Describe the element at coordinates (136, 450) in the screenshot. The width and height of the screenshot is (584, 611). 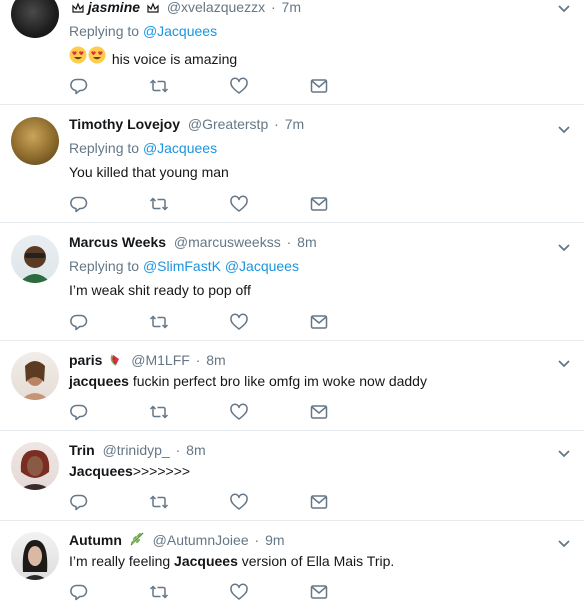
I see `user-handle: @trinidyp_` at that location.